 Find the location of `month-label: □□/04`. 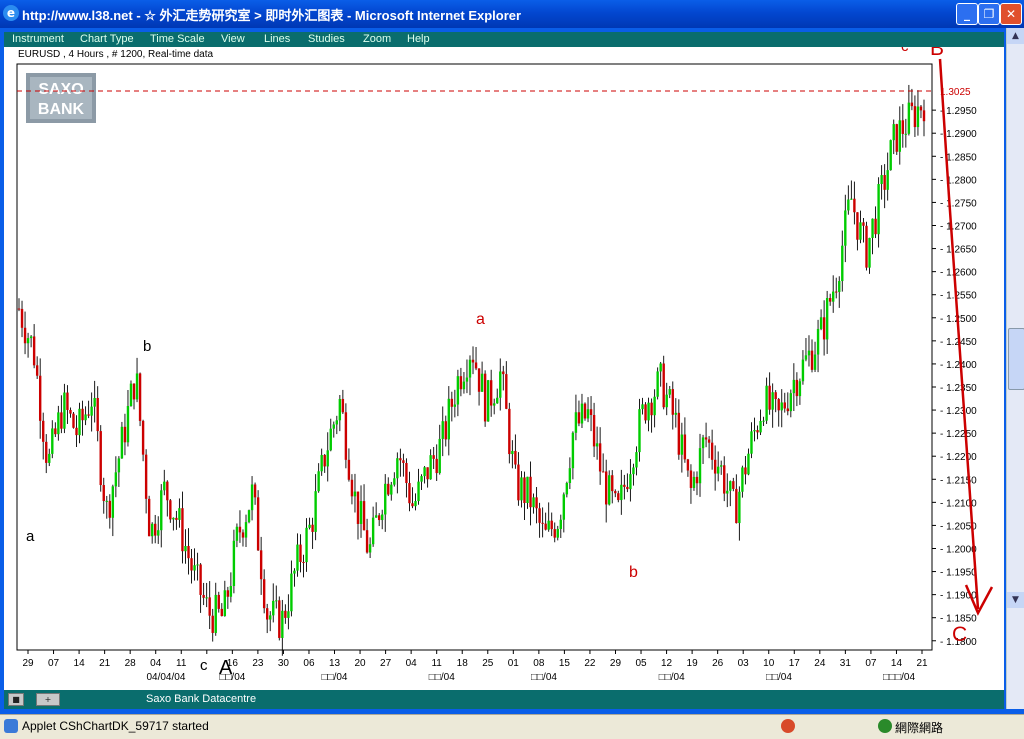

month-label: □□/04 is located at coordinates (442, 677).